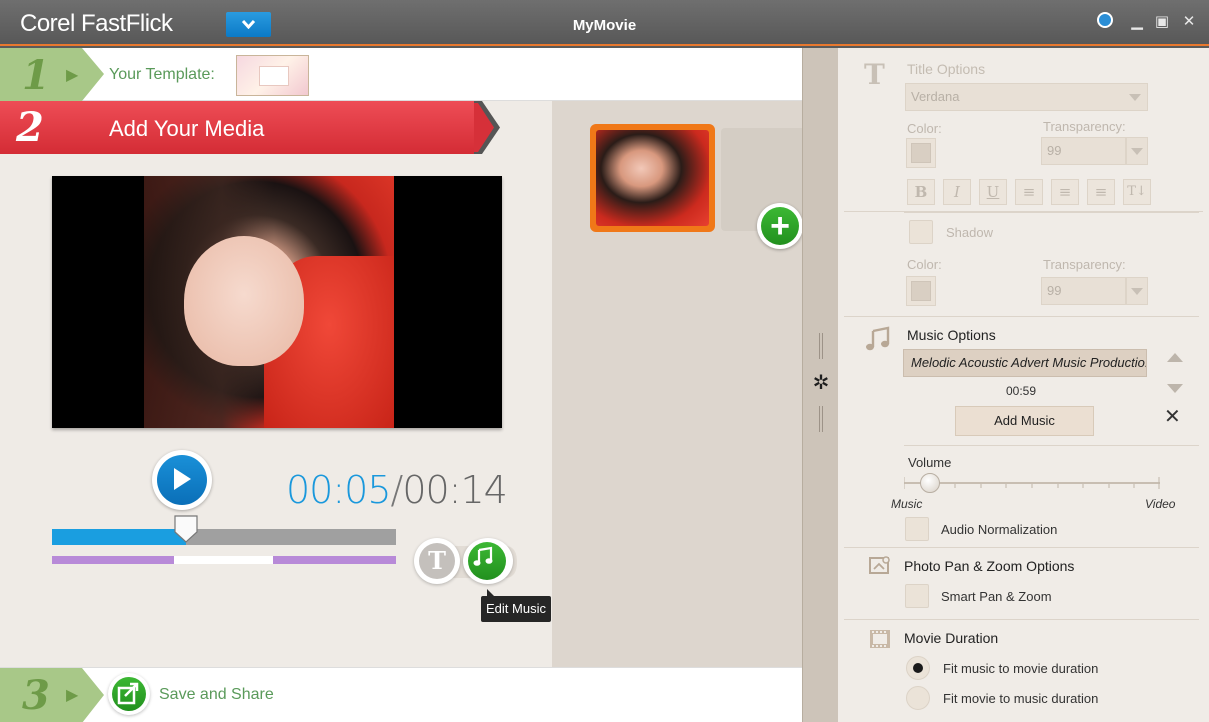  What do you see at coordinates (1137, 192) in the screenshot?
I see `text-direction-button: T↓` at bounding box center [1137, 192].